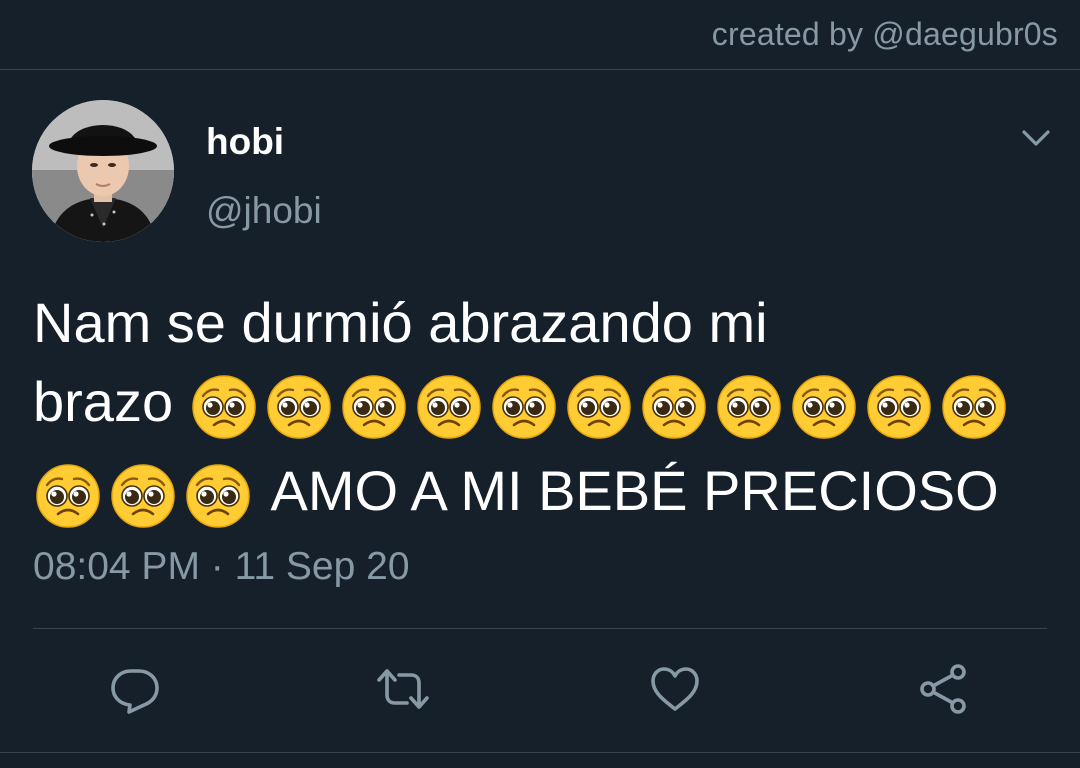 The width and height of the screenshot is (1080, 768). I want to click on avatar, so click(103, 171).